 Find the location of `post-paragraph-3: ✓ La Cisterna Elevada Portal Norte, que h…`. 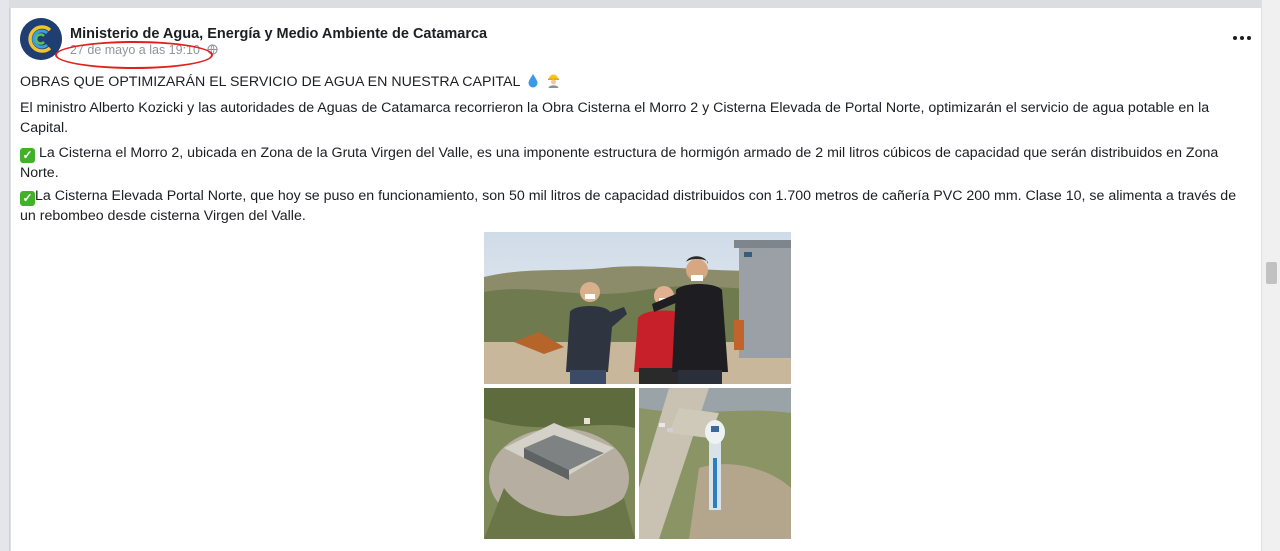

post-paragraph-3: ✓ La Cisterna Elevada Portal Norte, que h… is located at coordinates (632, 206).